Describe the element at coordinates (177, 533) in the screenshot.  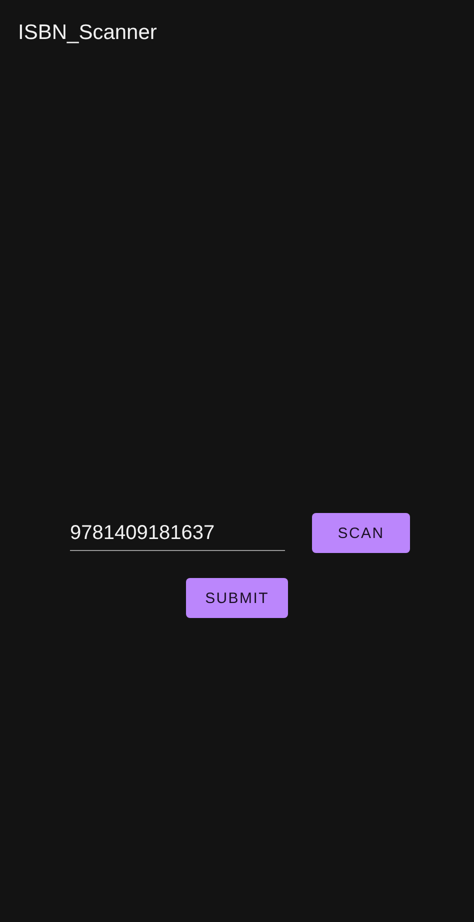
I see `isbn-input-field: 9781409181637` at that location.